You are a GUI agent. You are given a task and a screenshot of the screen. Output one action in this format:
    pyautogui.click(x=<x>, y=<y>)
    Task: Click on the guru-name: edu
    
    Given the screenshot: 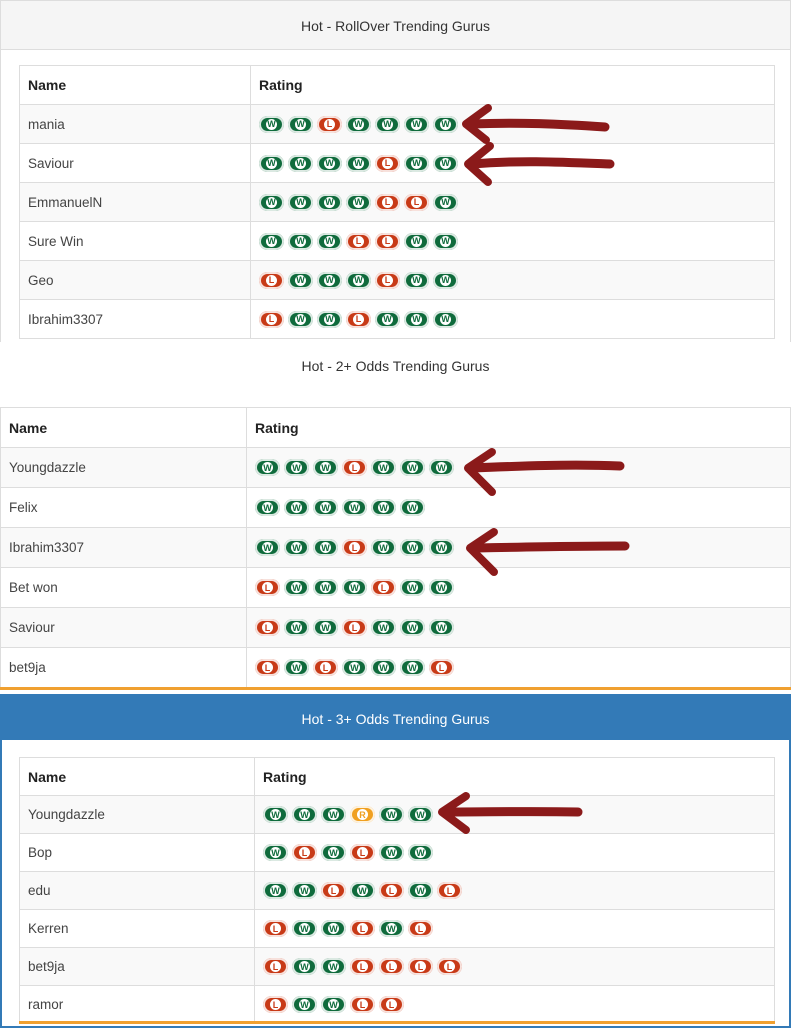 What is the action you would take?
    pyautogui.click(x=137, y=891)
    